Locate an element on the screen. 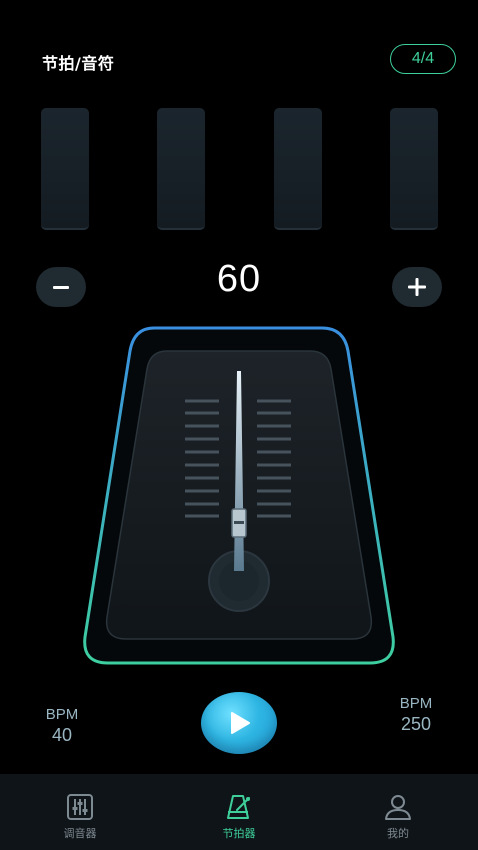 This screenshot has height=850, width=478. min-bpm-value: 40 is located at coordinates (62, 735).